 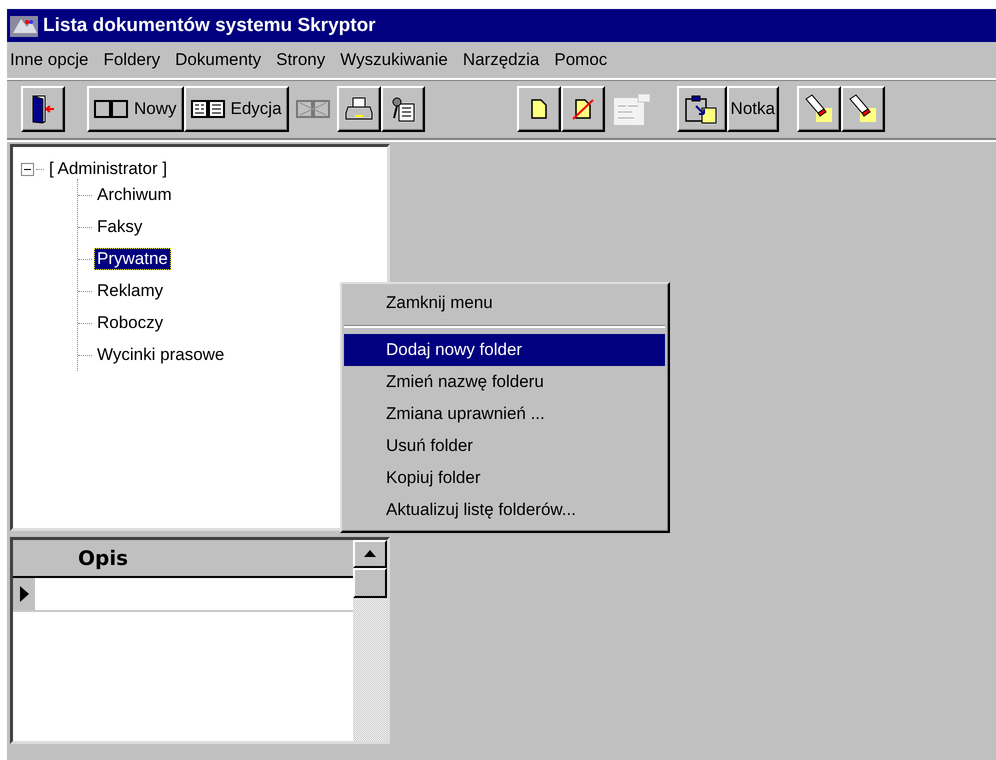 I want to click on table-row, so click(x=183, y=595).